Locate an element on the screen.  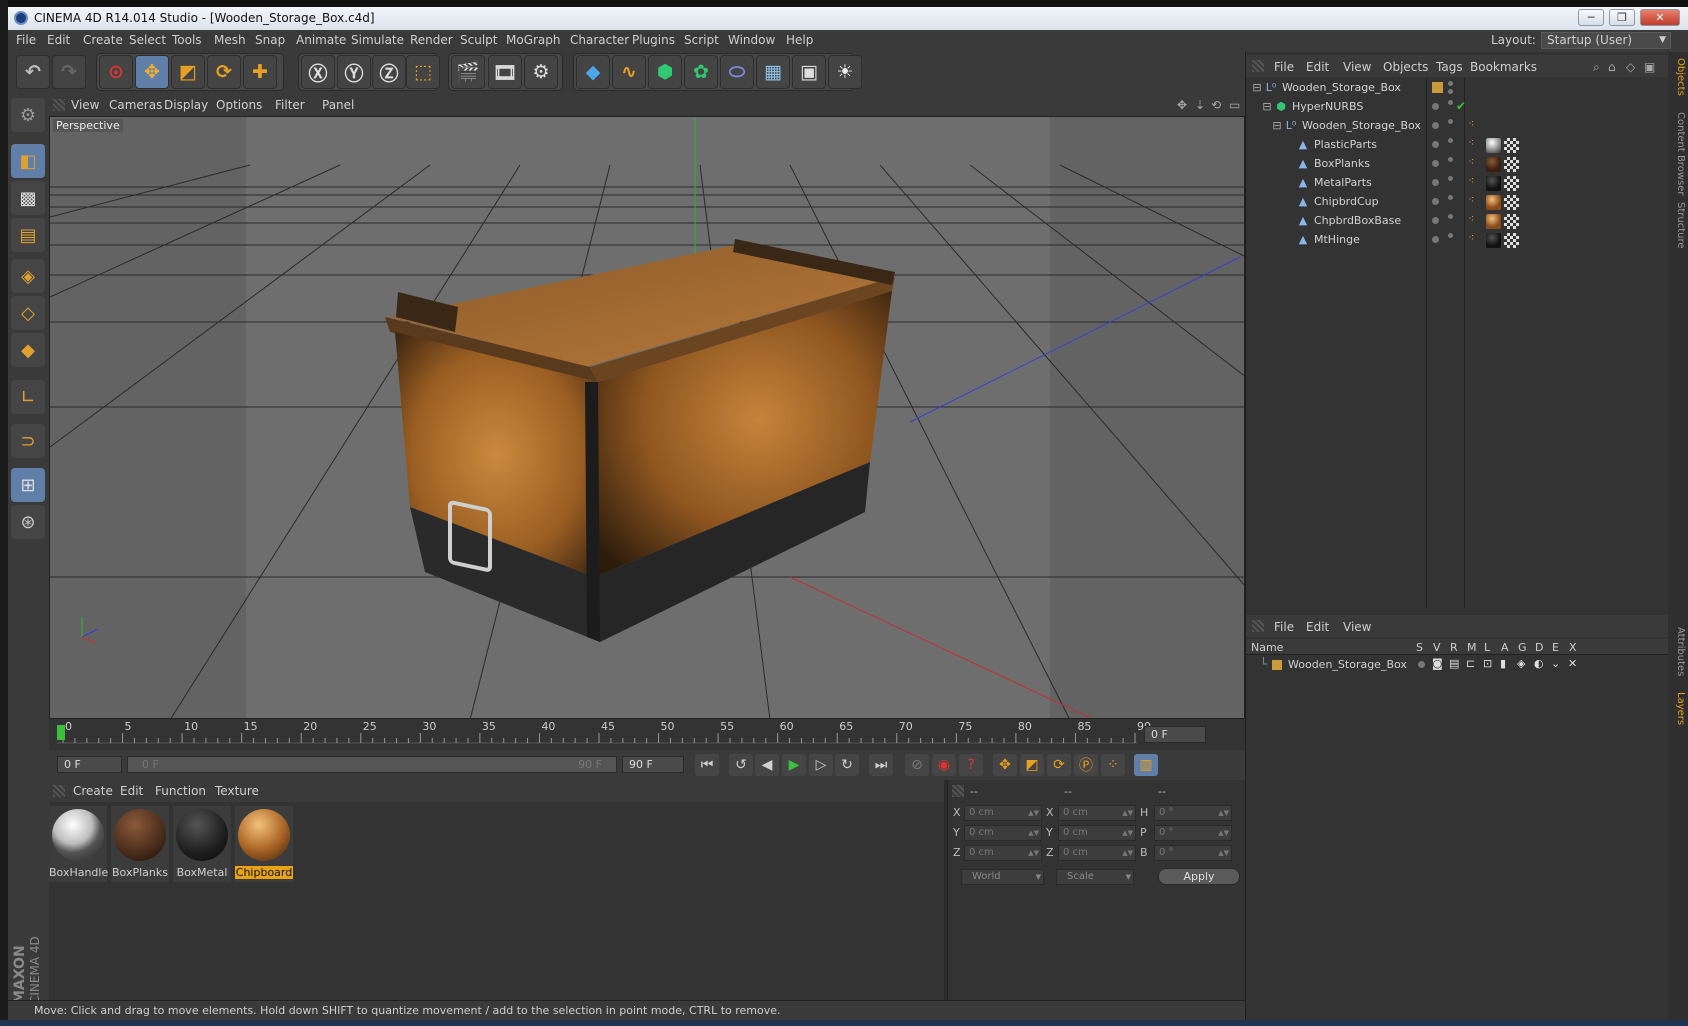
redo-button: ↷ is located at coordinates (69, 72).